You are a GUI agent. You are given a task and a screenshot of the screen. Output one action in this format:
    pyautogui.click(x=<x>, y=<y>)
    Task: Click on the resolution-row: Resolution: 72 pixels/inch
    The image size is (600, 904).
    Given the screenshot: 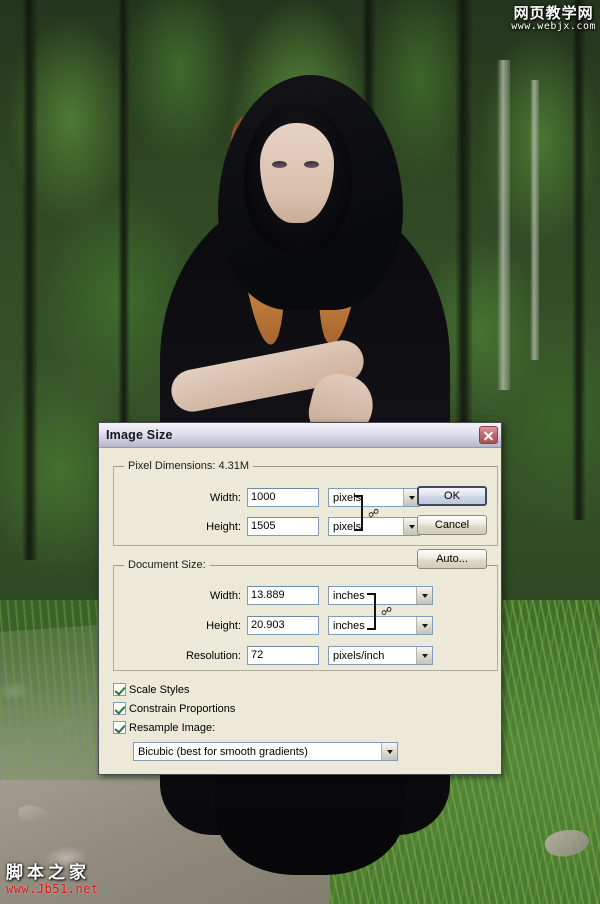 What is the action you would take?
    pyautogui.click(x=278, y=655)
    